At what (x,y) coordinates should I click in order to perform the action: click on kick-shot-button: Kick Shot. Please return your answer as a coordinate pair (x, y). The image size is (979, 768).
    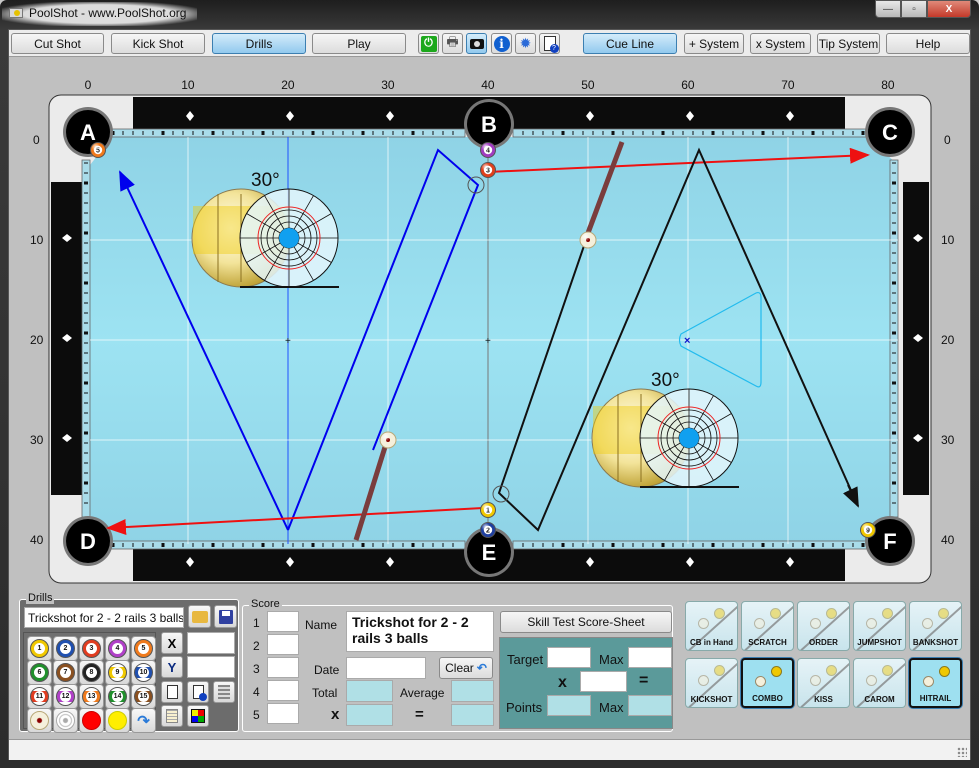
    Looking at the image, I should click on (158, 43).